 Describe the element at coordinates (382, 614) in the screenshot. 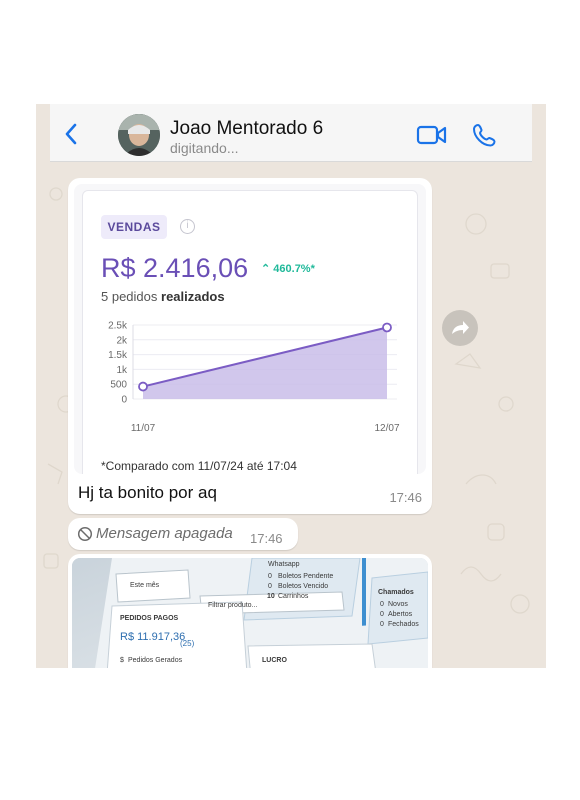

I see `photo-count-0d: 0` at that location.